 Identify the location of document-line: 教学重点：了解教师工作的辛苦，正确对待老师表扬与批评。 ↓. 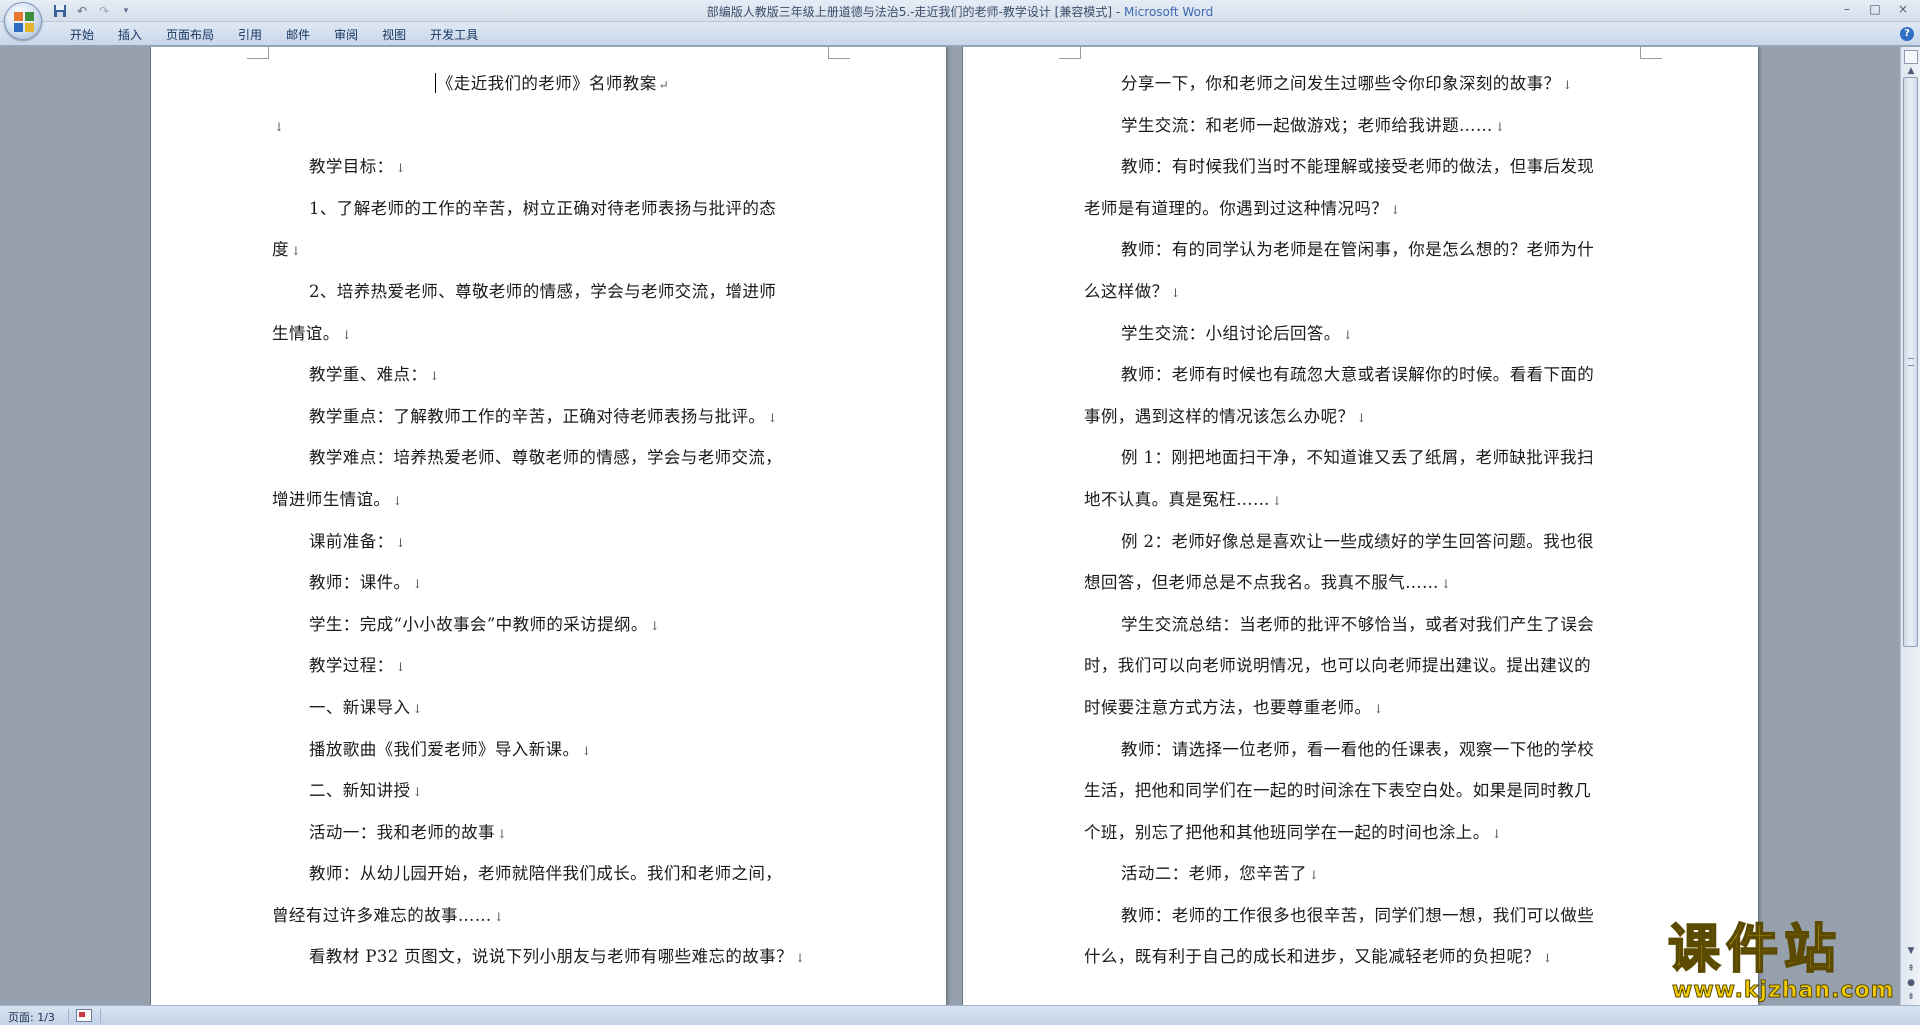
(552, 417).